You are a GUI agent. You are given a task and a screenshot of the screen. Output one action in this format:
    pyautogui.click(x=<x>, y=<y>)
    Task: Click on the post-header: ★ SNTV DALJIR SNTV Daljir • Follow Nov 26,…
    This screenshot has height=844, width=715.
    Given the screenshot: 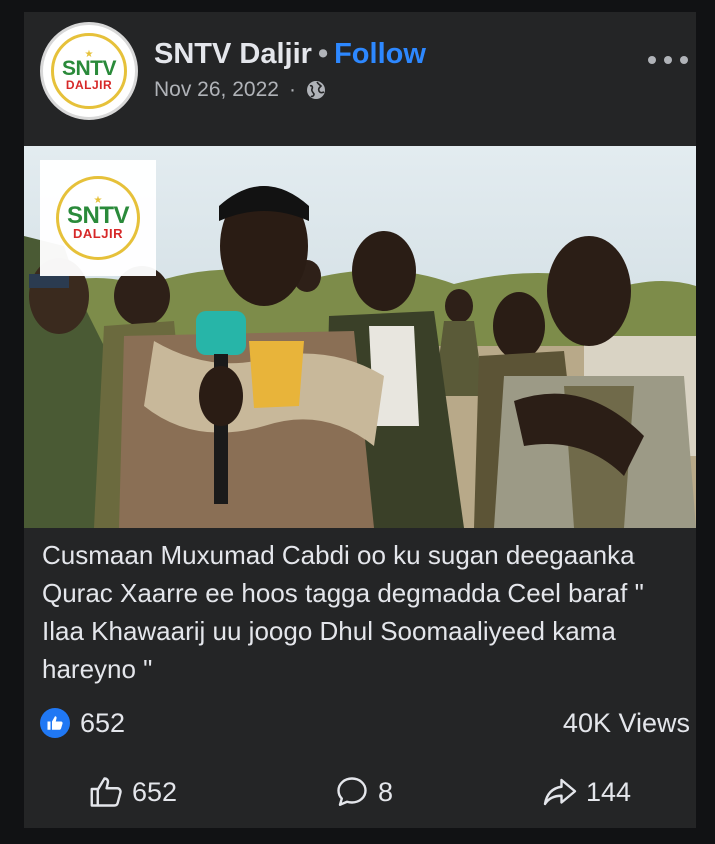 What is the action you would take?
    pyautogui.click(x=360, y=78)
    